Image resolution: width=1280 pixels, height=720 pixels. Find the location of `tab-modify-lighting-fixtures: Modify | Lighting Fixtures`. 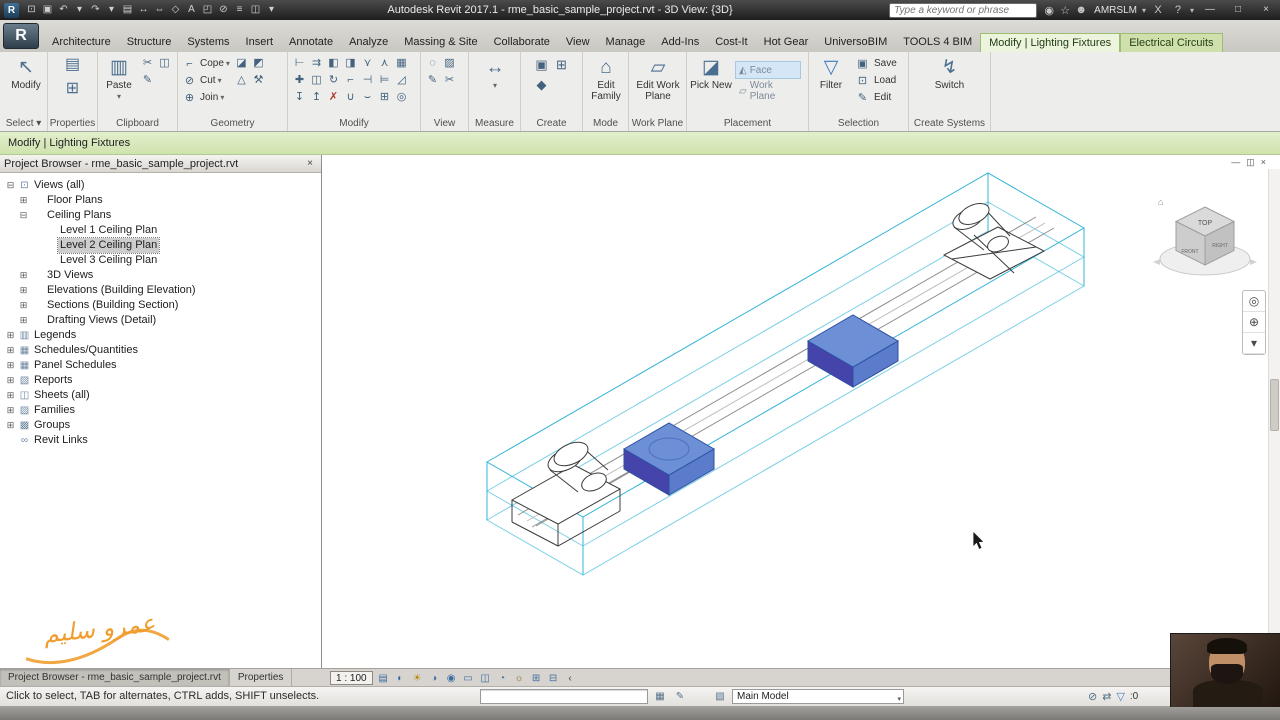

tab-modify-lighting-fixtures: Modify | Lighting Fixtures is located at coordinates (1050, 42).